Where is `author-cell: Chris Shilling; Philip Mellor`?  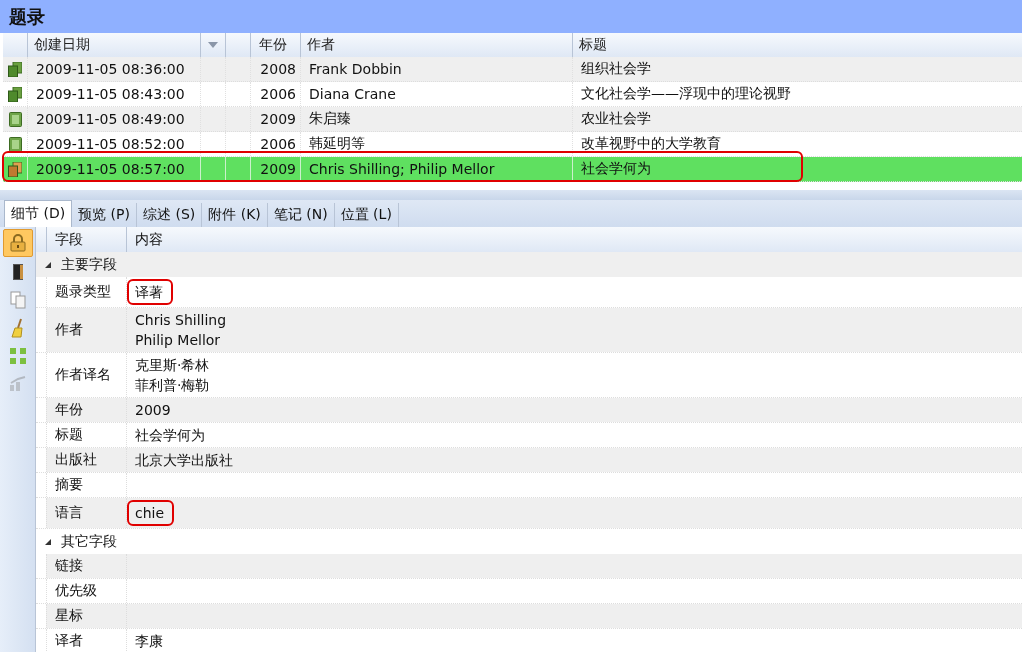 author-cell: Chris Shilling; Philip Mellor is located at coordinates (402, 169).